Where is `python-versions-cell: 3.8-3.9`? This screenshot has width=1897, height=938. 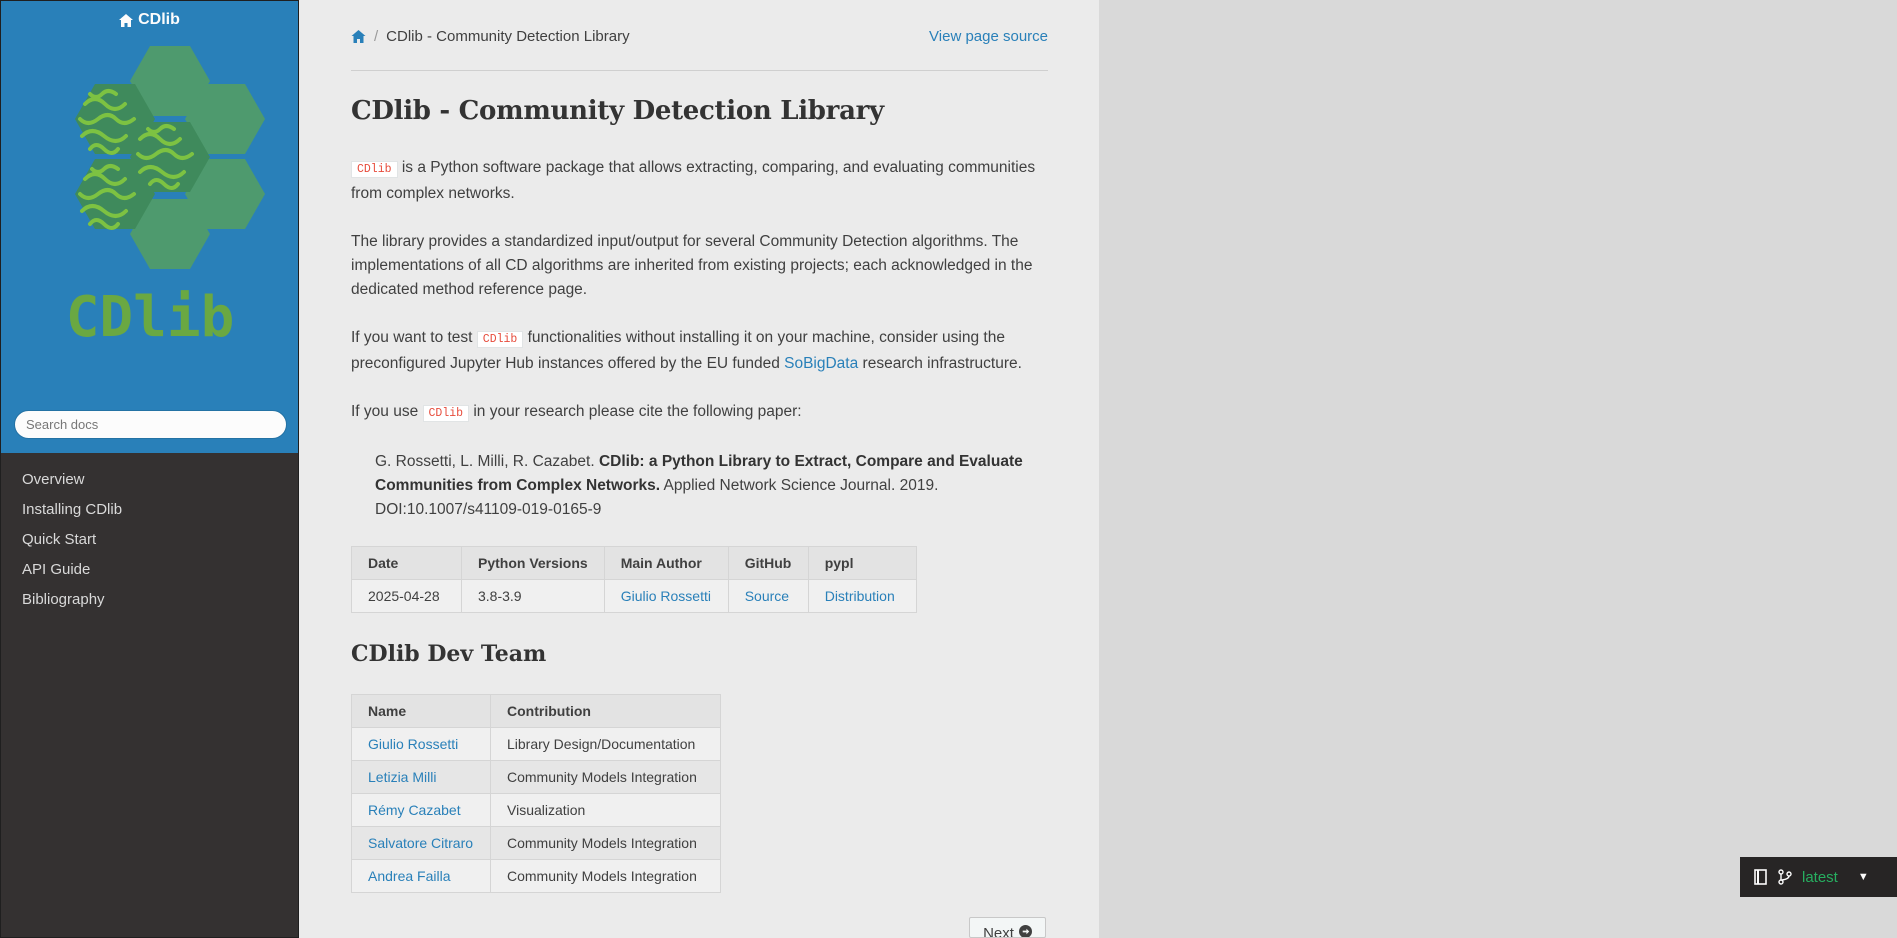 python-versions-cell: 3.8-3.9 is located at coordinates (533, 596).